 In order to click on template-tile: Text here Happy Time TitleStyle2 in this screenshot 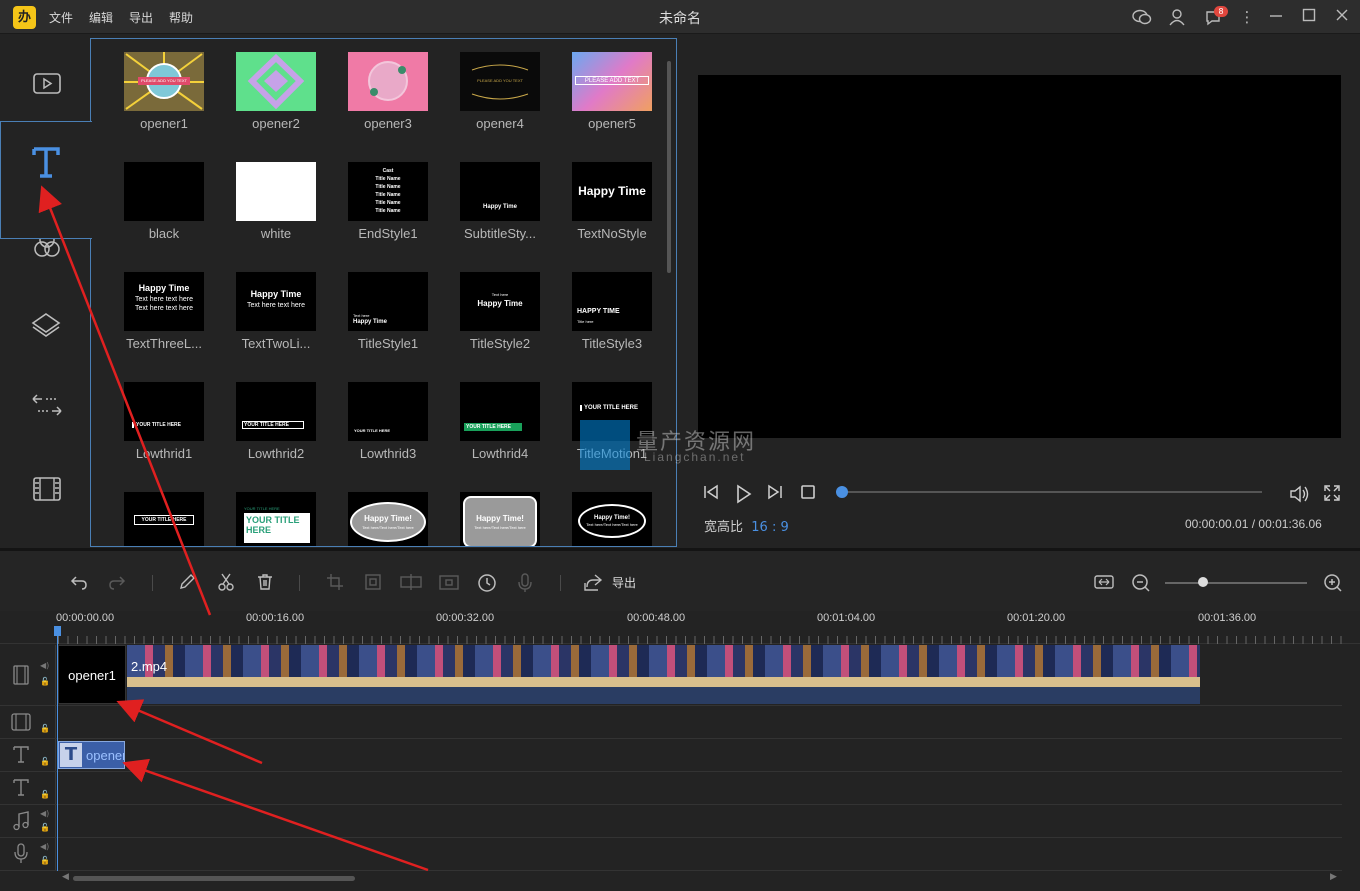, I will do `click(494, 311)`.